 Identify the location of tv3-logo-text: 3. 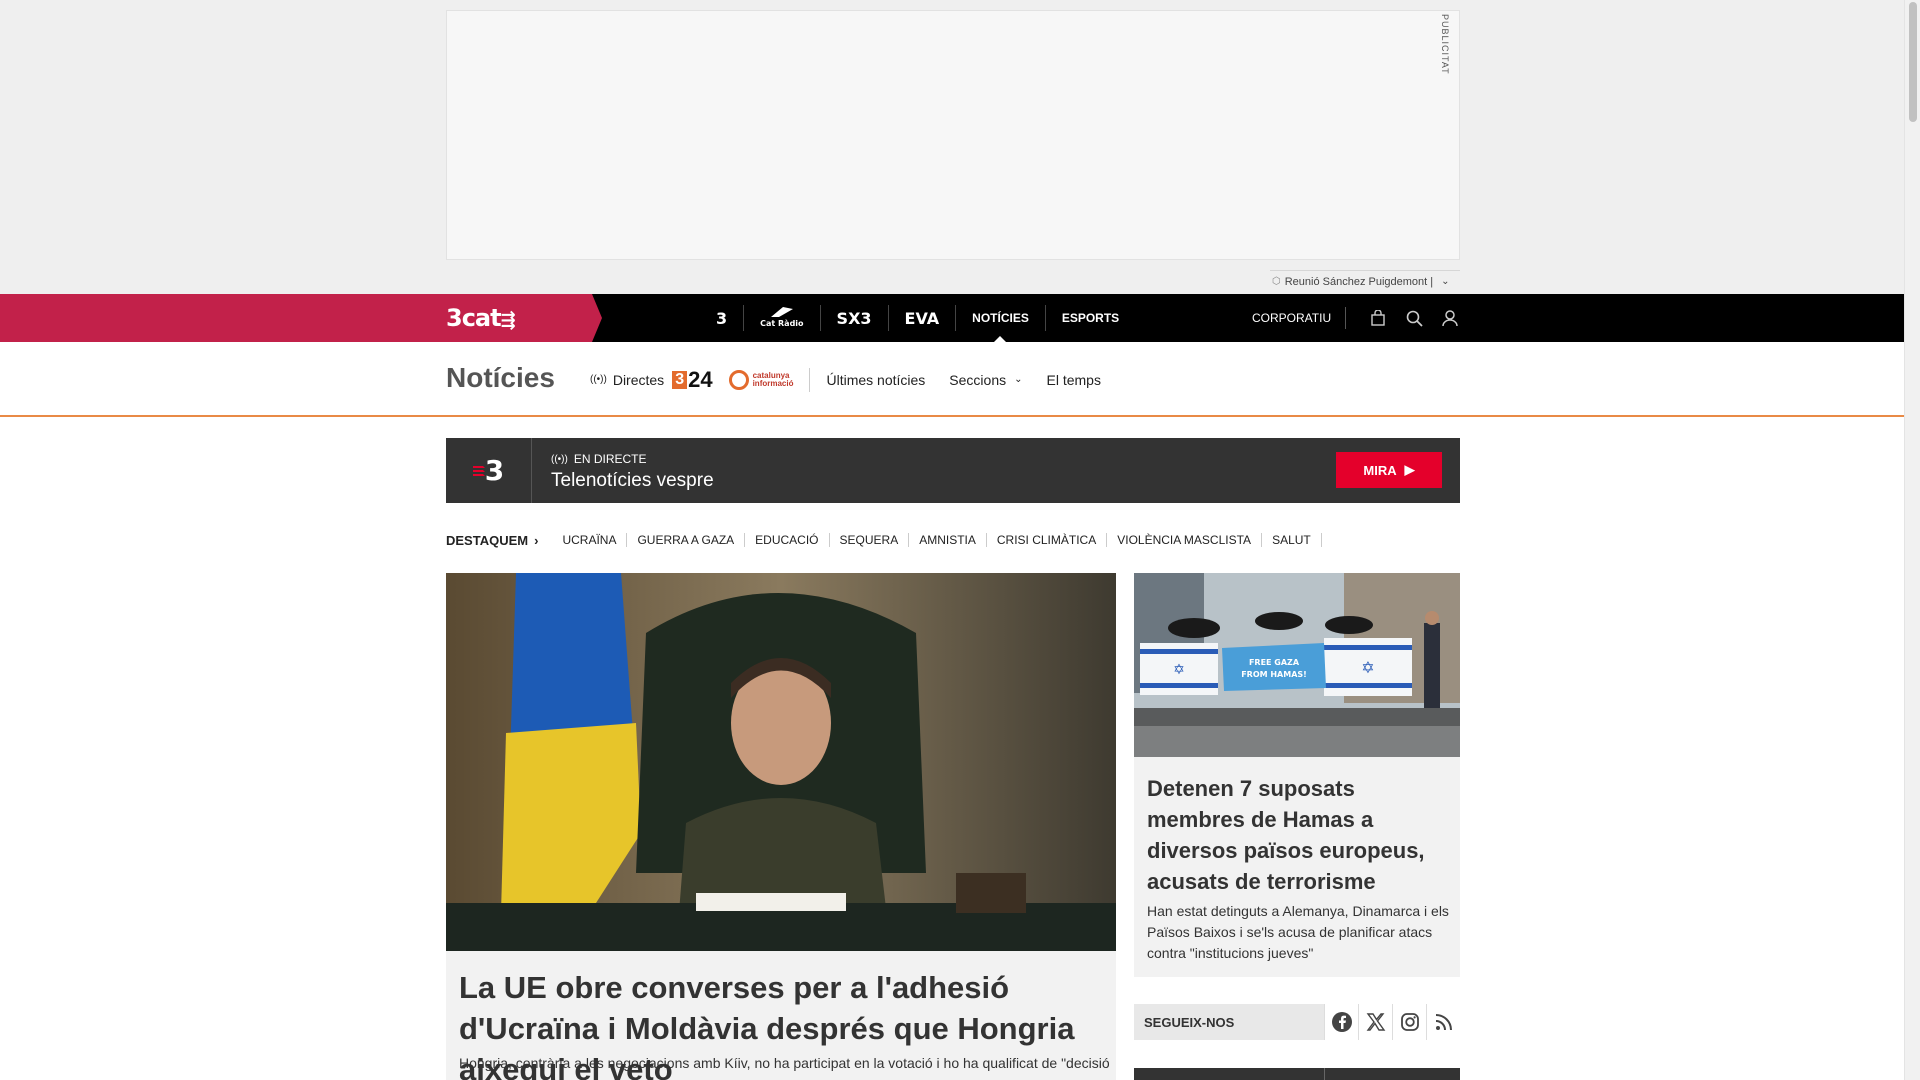
(494, 470).